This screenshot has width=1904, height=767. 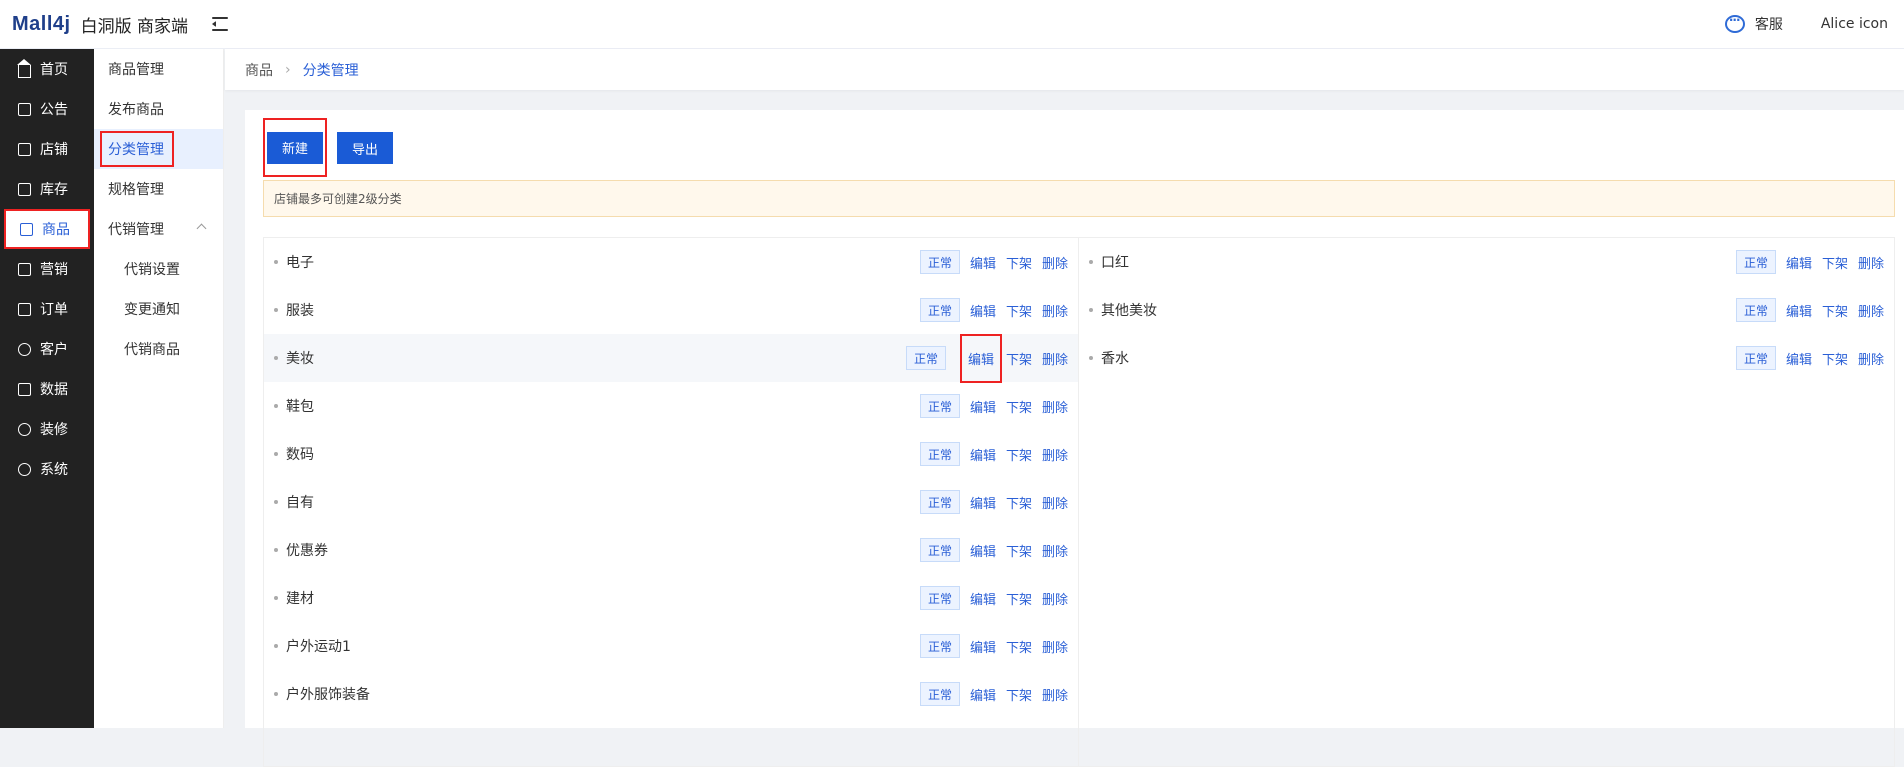 I want to click on category-name: 自有, so click(x=300, y=503).